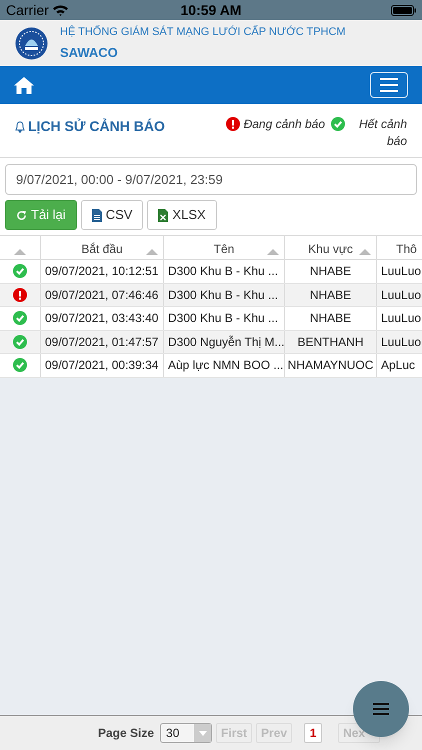 The height and width of the screenshot is (750, 422). Describe the element at coordinates (203, 32) in the screenshot. I see `system-title: HỆ THỐNG GIÁM SÁT MẠNG LƯỚI CẤP NƯỚC TPHCM` at that location.